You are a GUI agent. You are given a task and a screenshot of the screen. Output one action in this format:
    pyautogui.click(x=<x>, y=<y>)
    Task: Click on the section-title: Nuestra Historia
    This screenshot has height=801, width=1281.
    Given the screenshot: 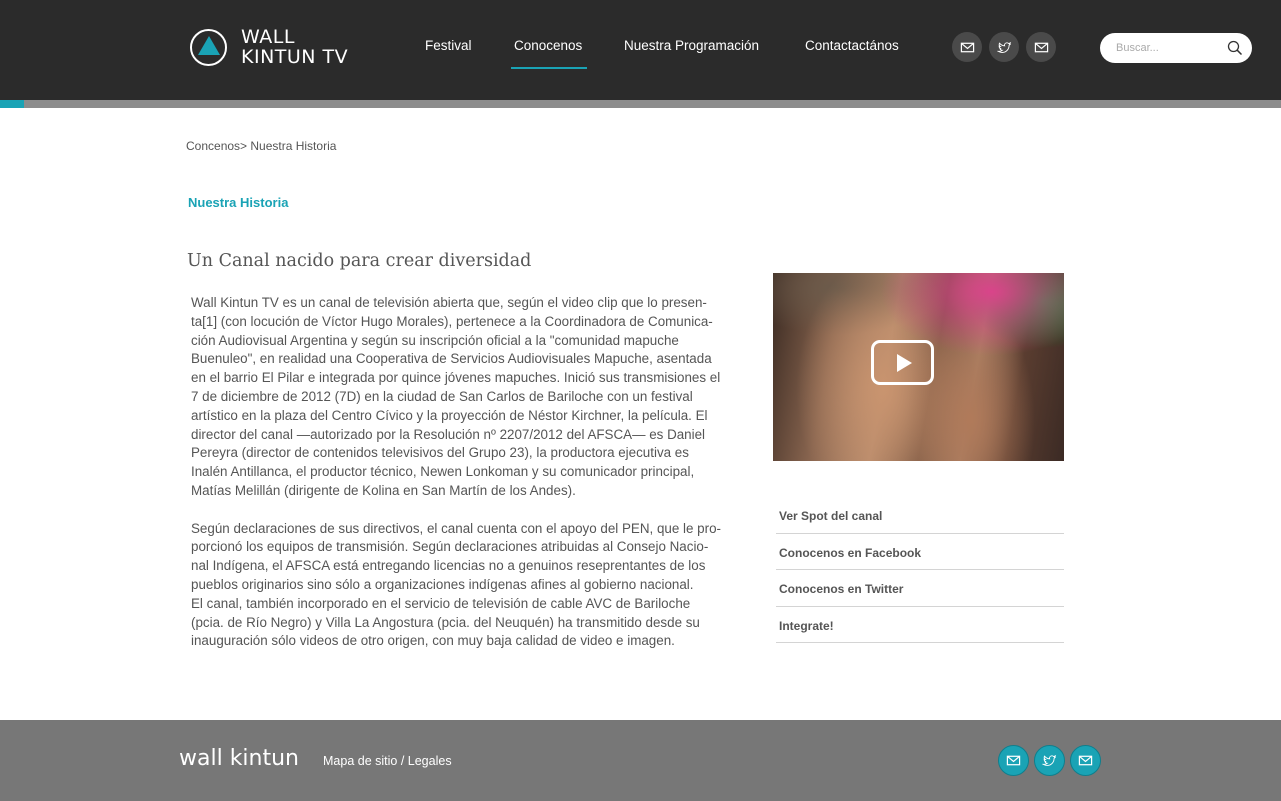 What is the action you would take?
    pyautogui.click(x=238, y=202)
    